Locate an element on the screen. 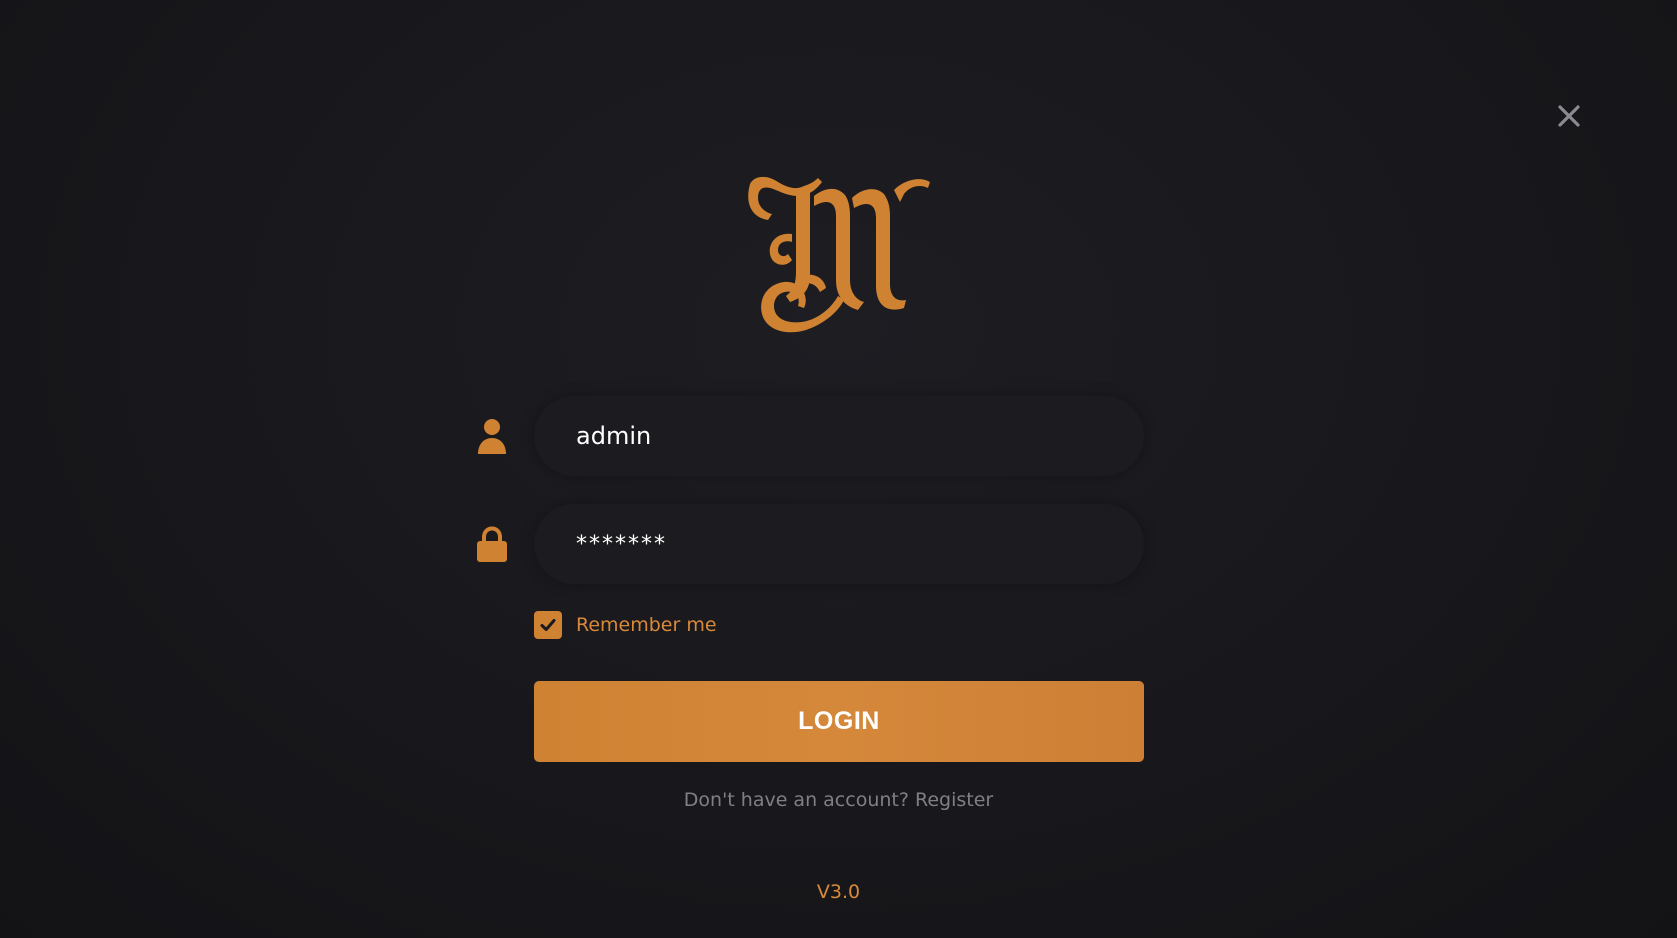 This screenshot has height=938, width=1677. remember-me-checkbox: Remember me is located at coordinates (625, 625).